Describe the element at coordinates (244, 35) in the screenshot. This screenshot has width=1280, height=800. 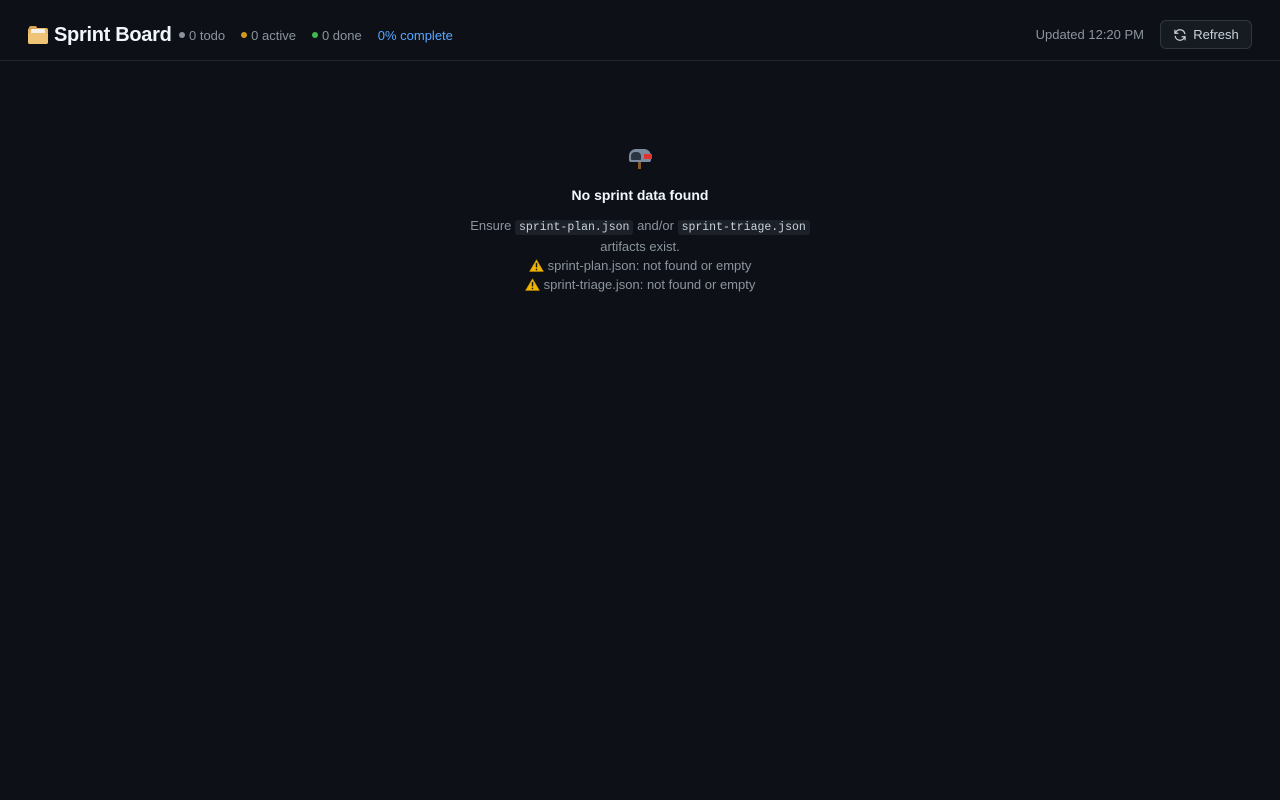
I see `active-dot-icon` at that location.